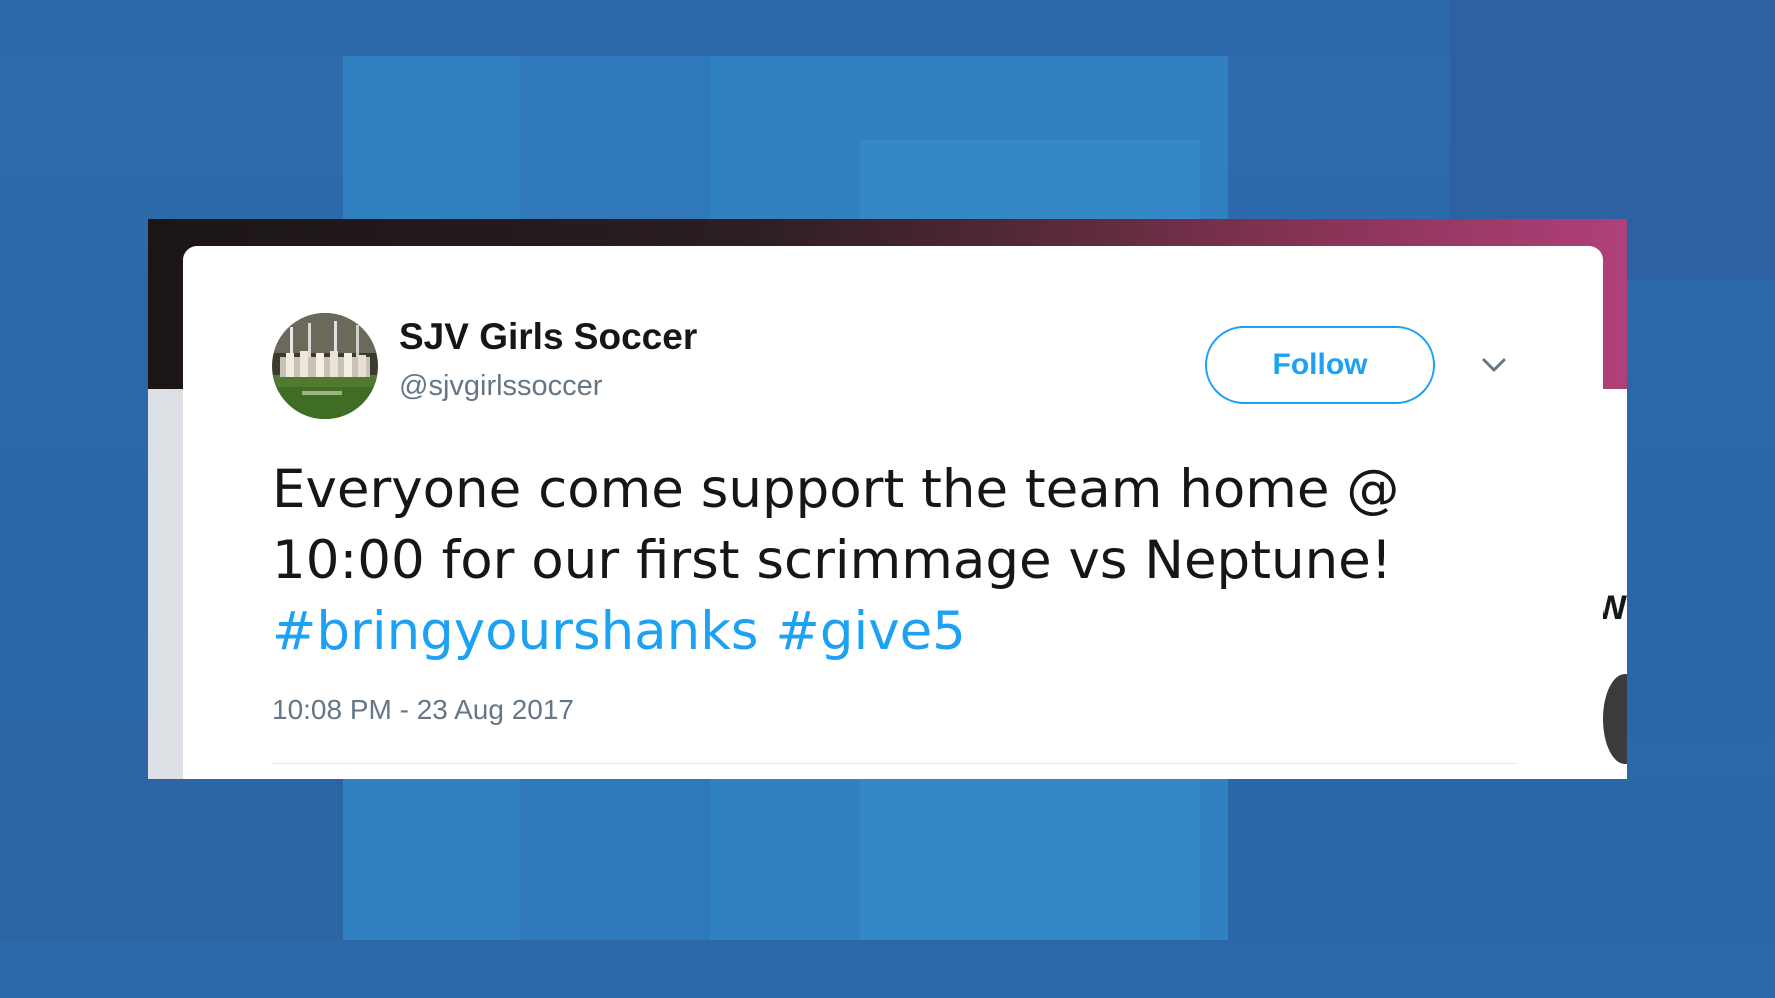  What do you see at coordinates (894, 763) in the screenshot?
I see `divider` at bounding box center [894, 763].